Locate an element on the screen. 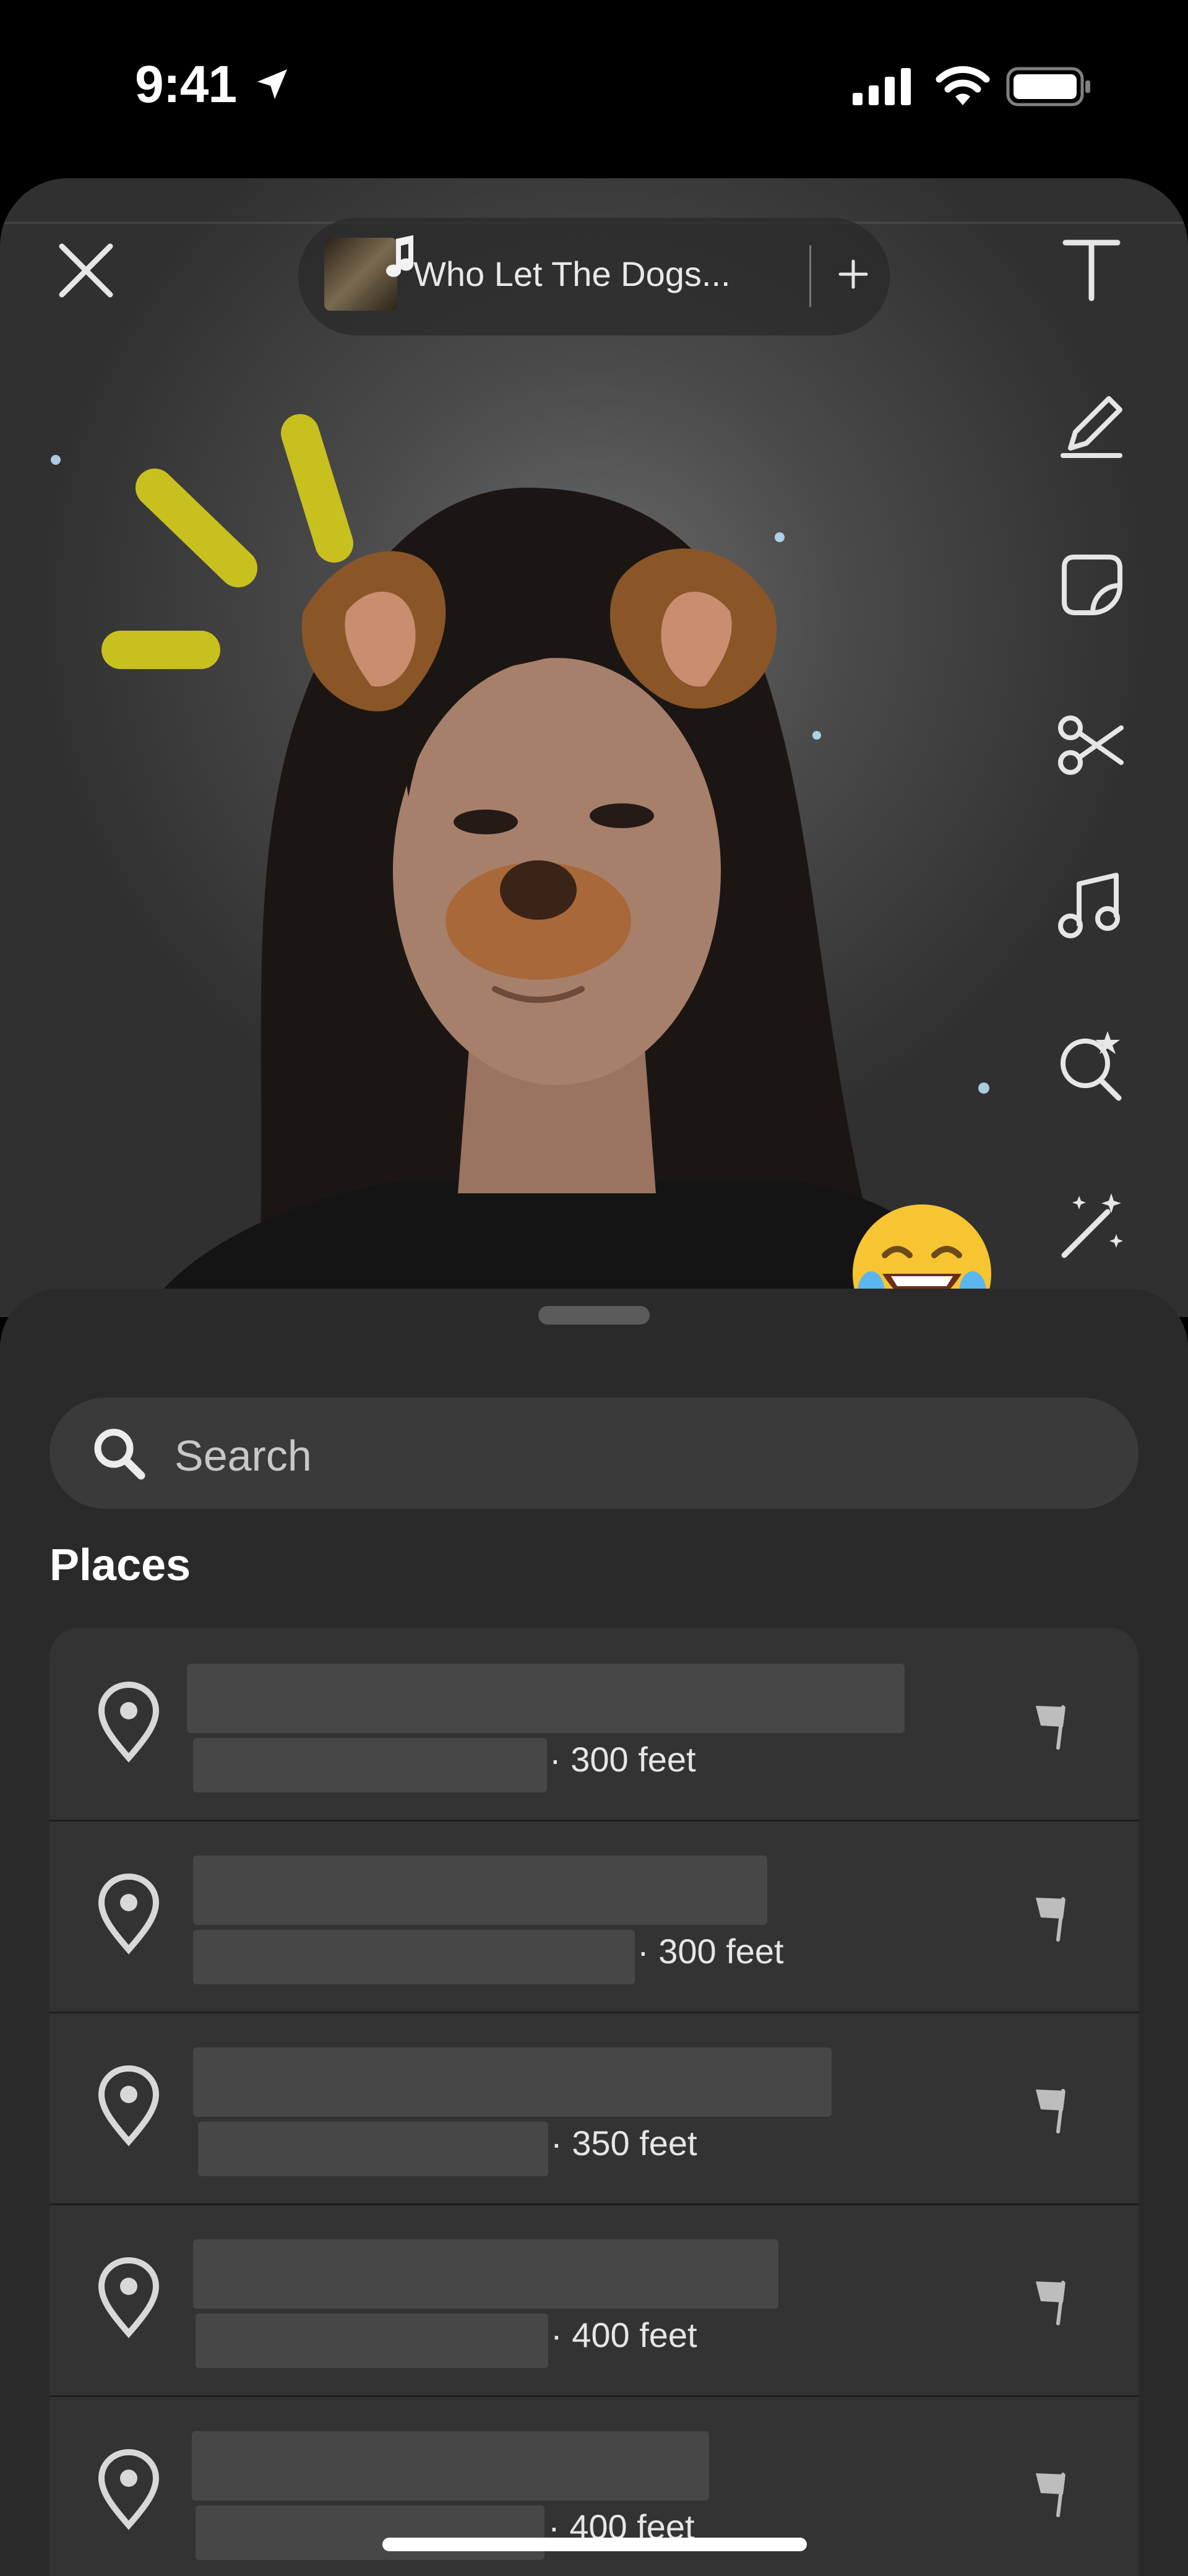 The image size is (1188, 2576). place-distance: · 350 feet is located at coordinates (624, 2143).